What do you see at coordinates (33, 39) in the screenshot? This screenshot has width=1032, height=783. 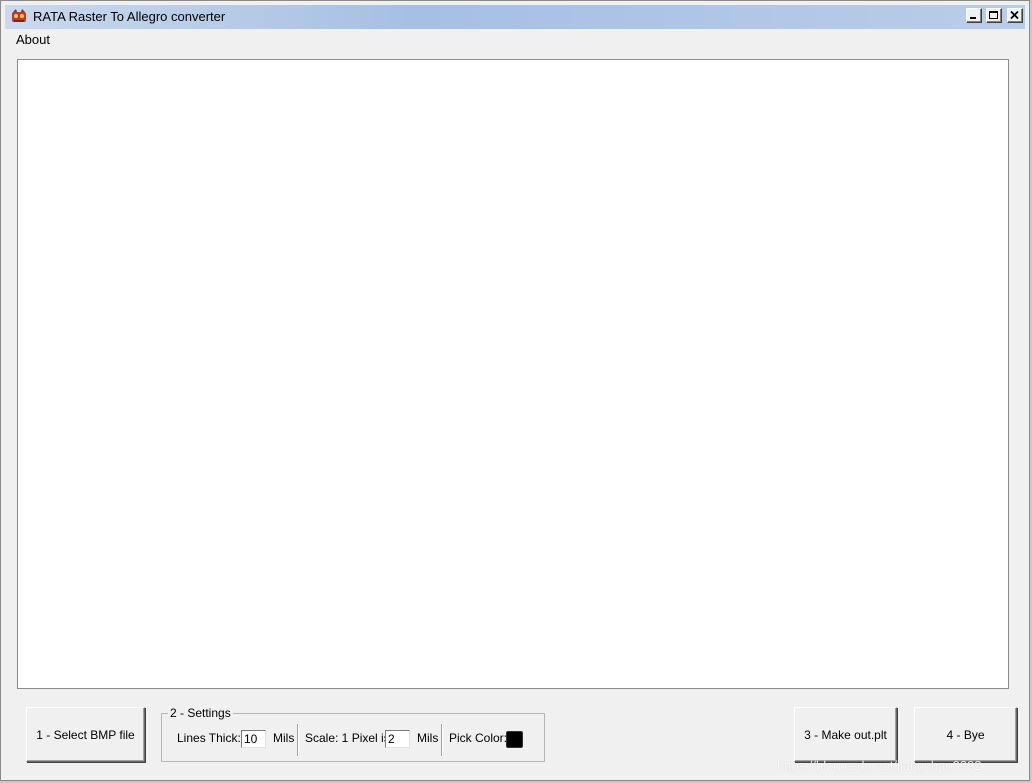 I see `menu-about: About` at bounding box center [33, 39].